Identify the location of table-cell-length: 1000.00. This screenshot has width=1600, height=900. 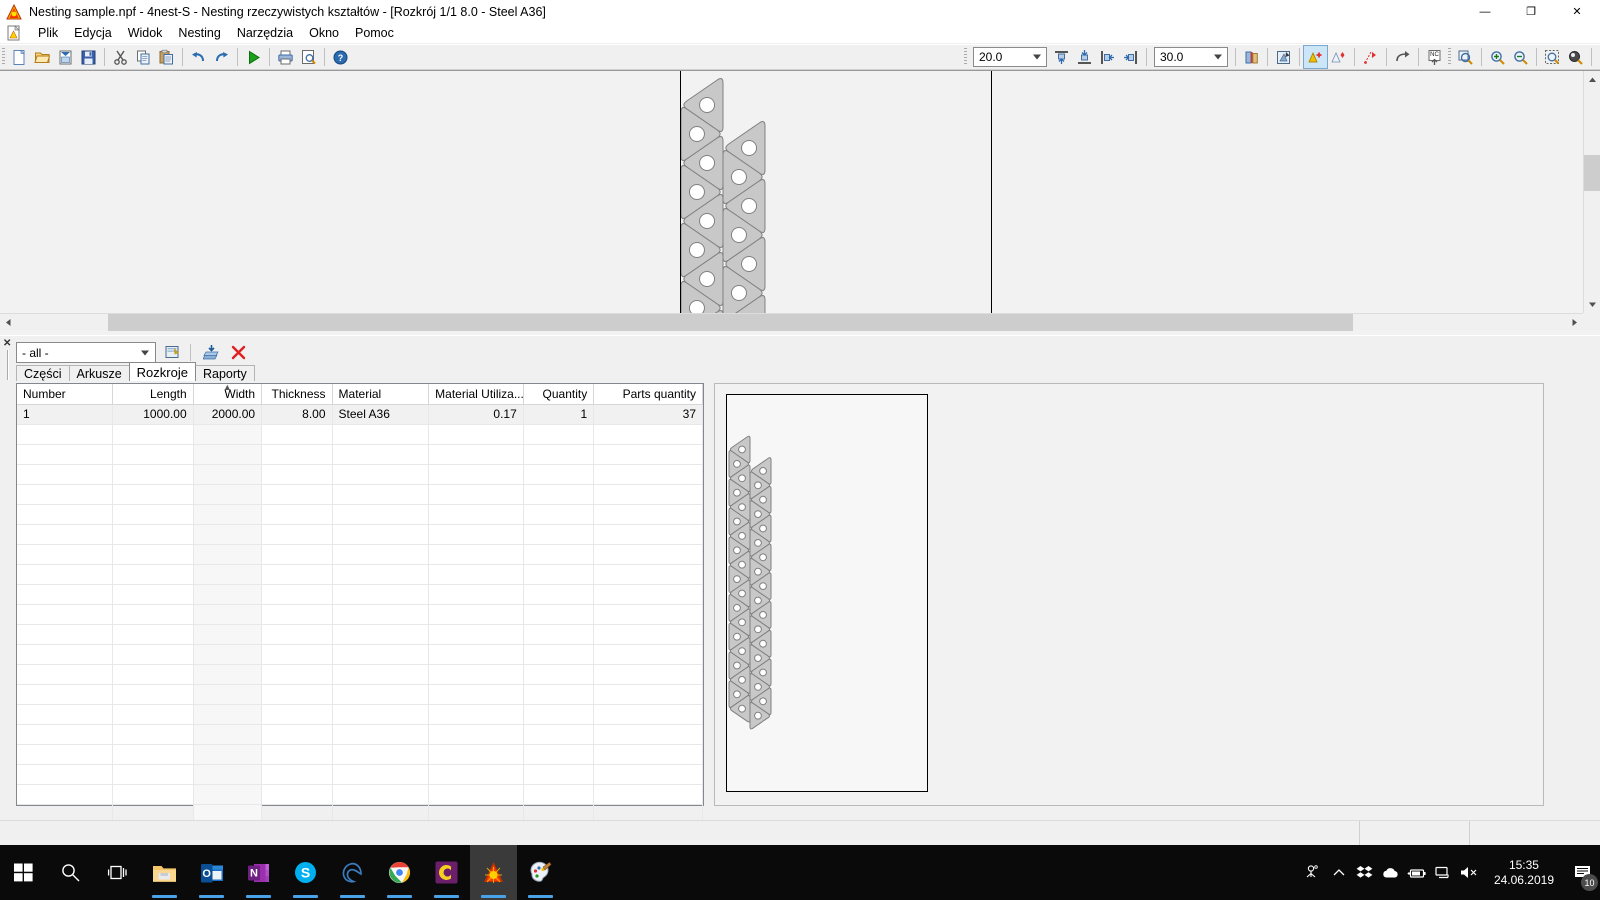
(153, 414).